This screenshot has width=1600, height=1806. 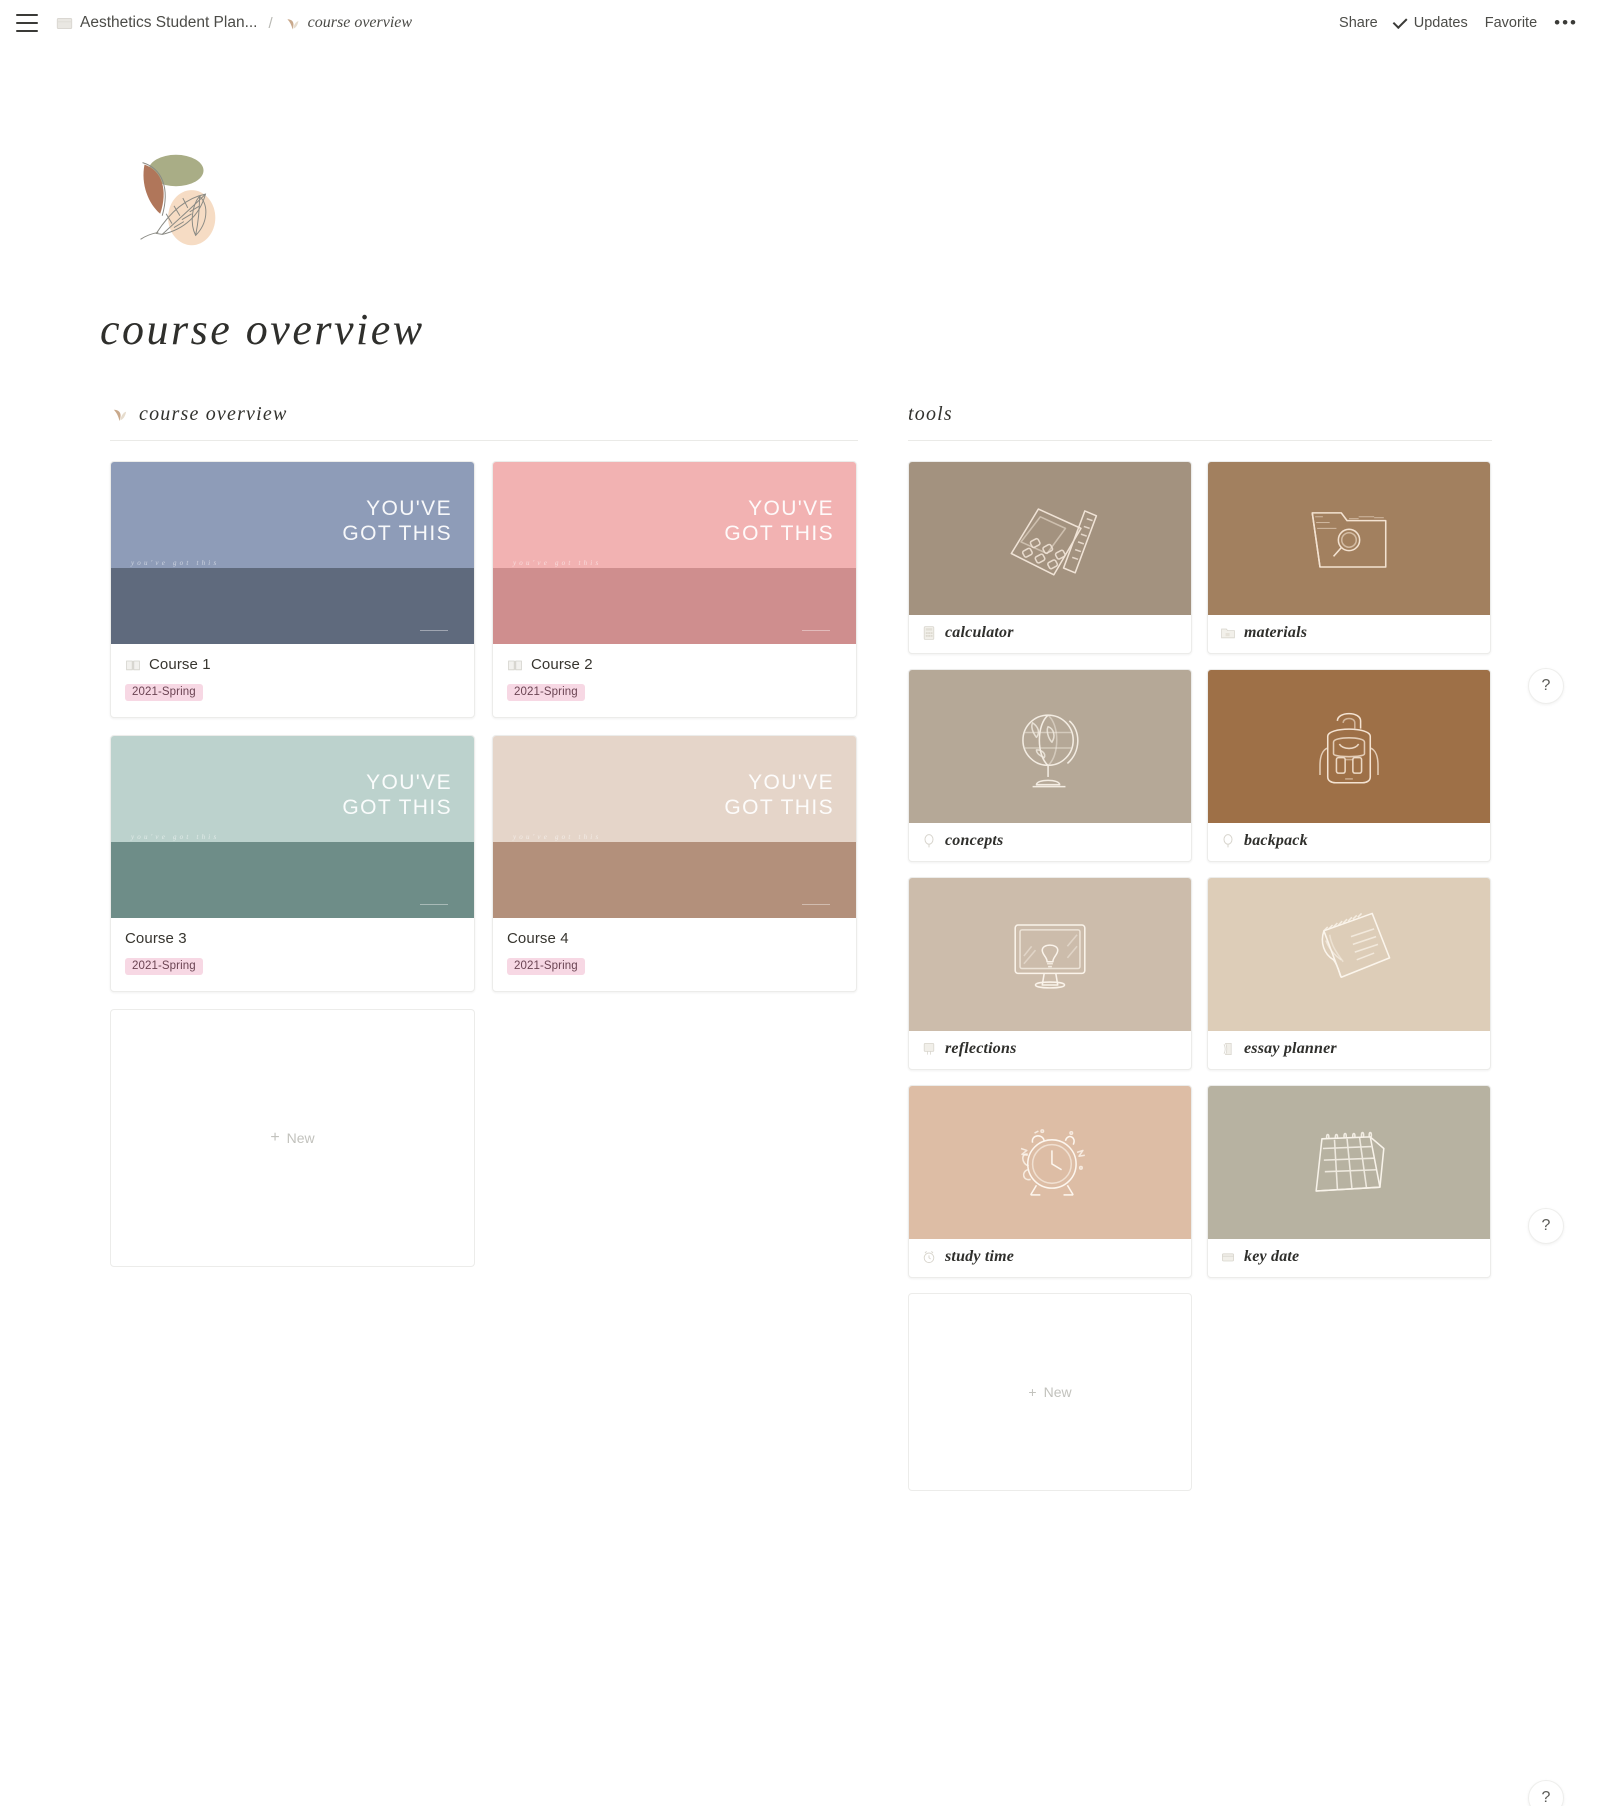 What do you see at coordinates (27, 23) in the screenshot?
I see `hamburger-menu-icon` at bounding box center [27, 23].